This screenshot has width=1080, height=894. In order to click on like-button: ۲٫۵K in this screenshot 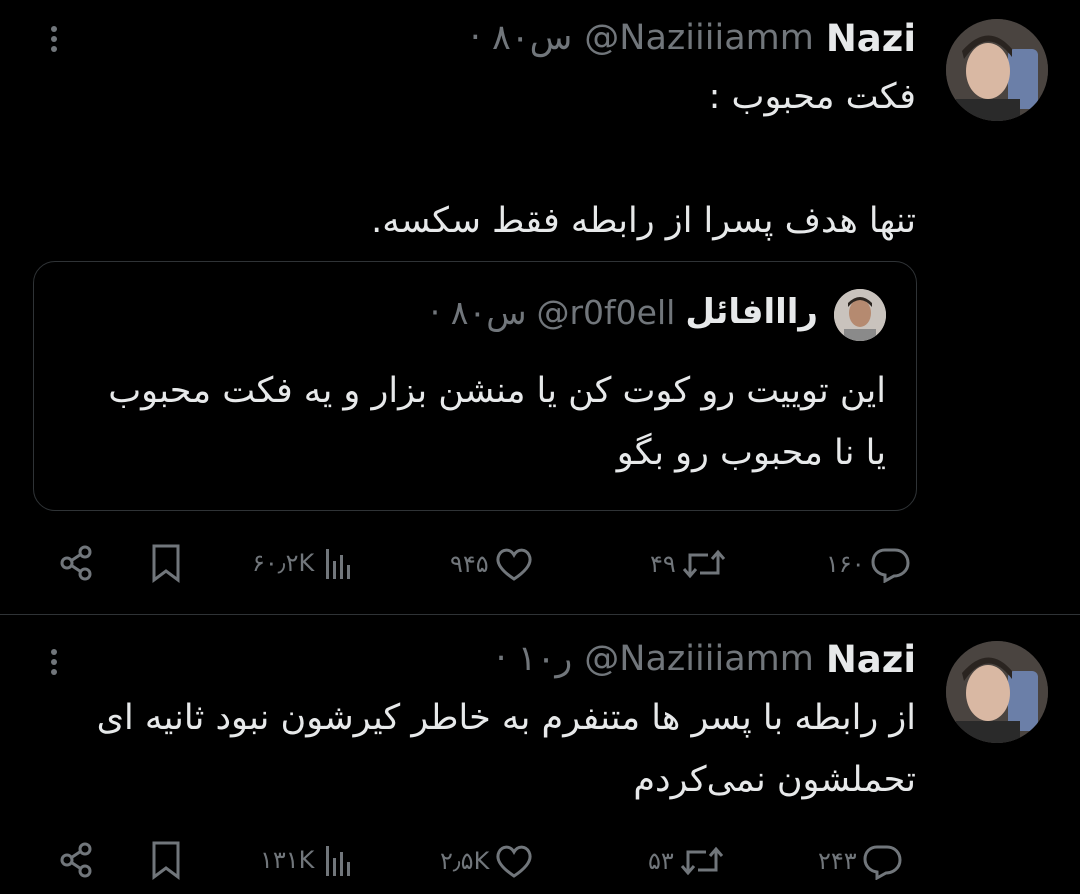, I will do `click(487, 861)`.